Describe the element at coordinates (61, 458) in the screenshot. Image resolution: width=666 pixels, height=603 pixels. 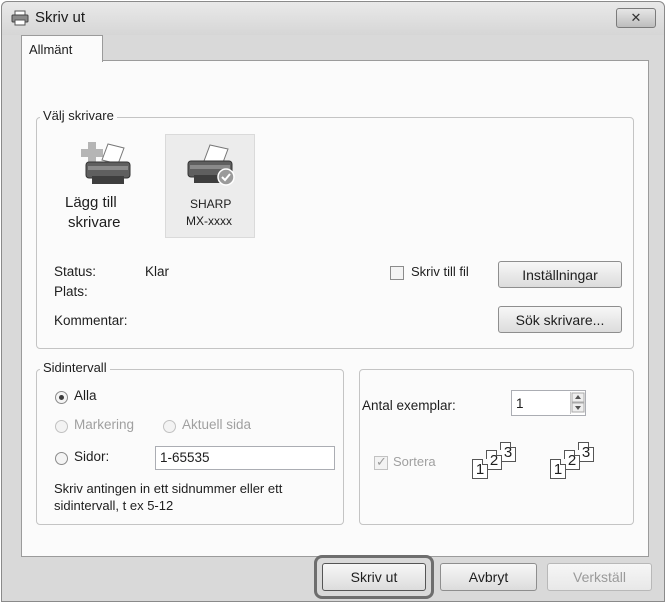
I see `radio-pages` at that location.